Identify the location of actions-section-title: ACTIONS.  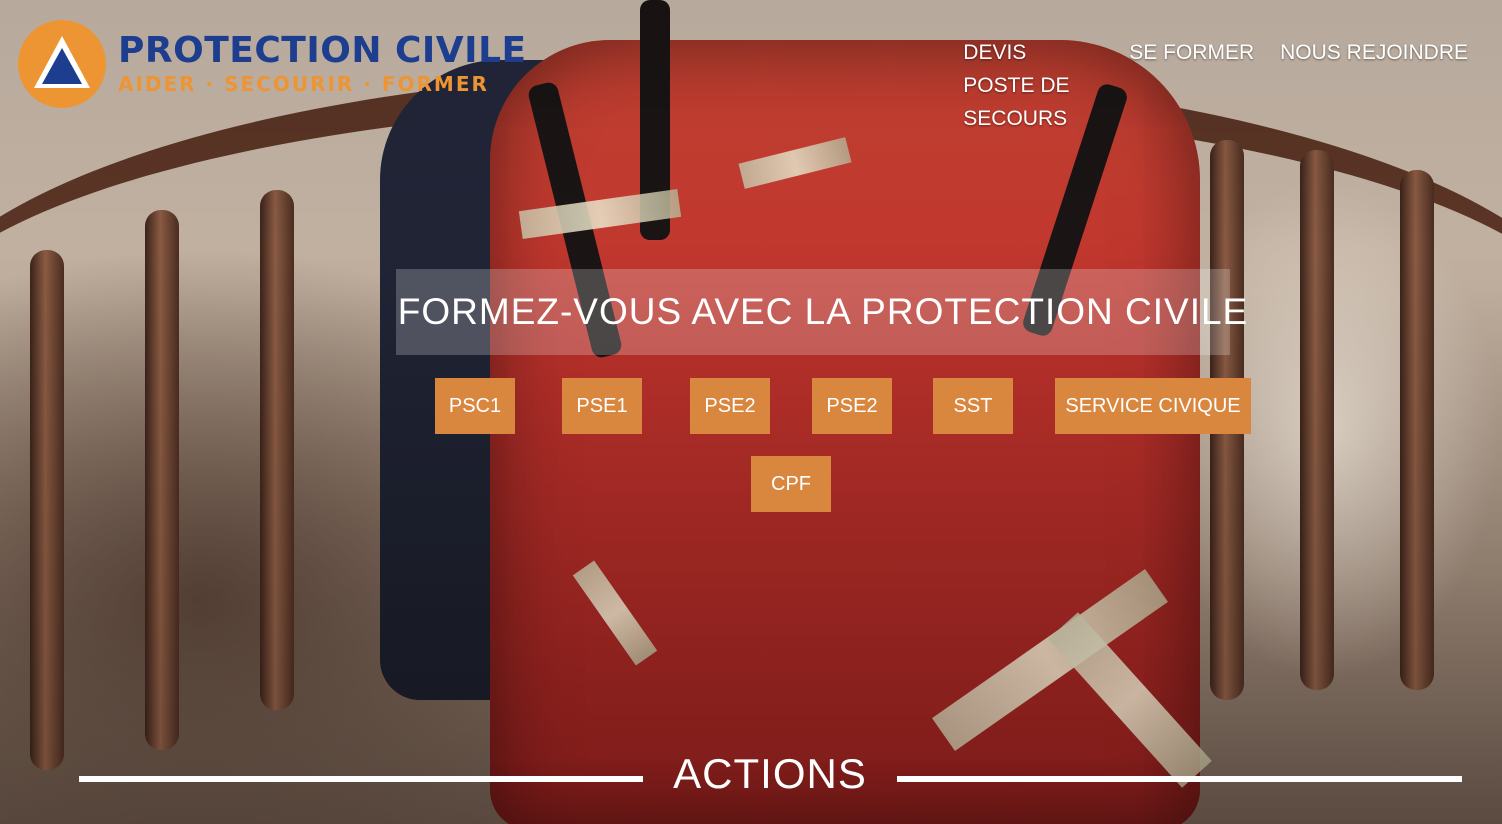
(770, 773).